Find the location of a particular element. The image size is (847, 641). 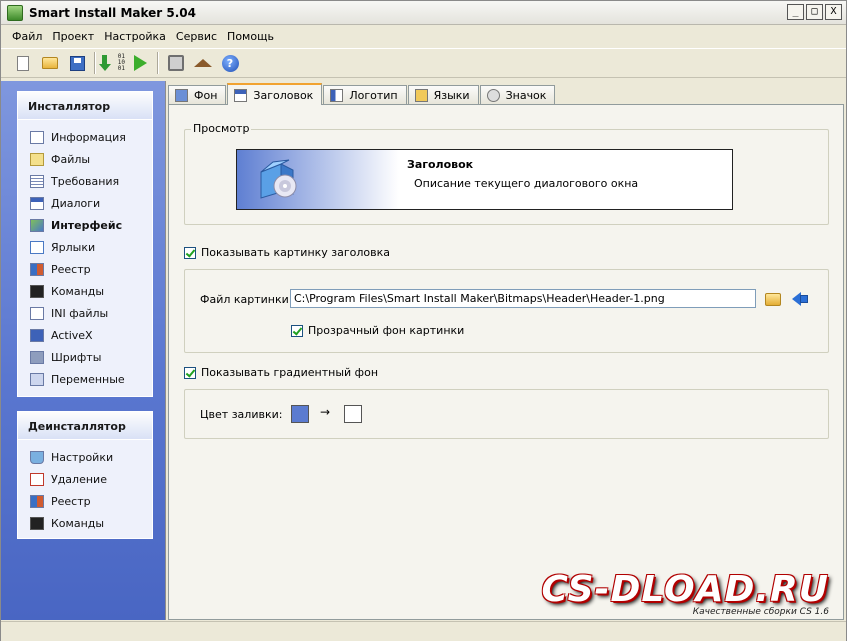

delete-icon is located at coordinates (37, 479).